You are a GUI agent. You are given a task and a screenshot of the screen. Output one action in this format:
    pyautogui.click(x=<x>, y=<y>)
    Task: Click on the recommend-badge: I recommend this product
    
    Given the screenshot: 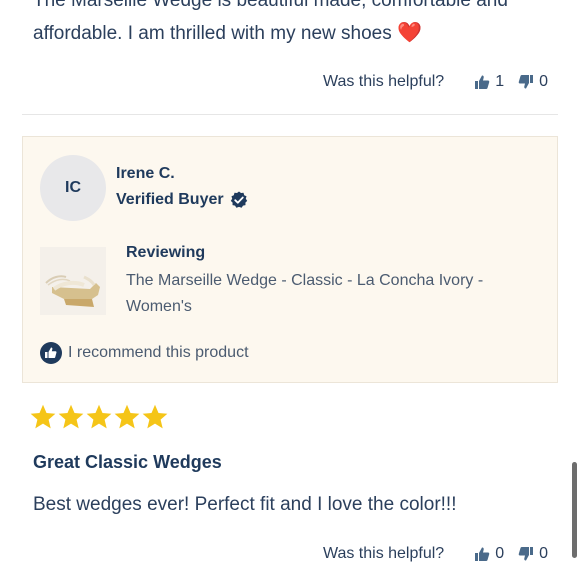 What is the action you would take?
    pyautogui.click(x=144, y=353)
    